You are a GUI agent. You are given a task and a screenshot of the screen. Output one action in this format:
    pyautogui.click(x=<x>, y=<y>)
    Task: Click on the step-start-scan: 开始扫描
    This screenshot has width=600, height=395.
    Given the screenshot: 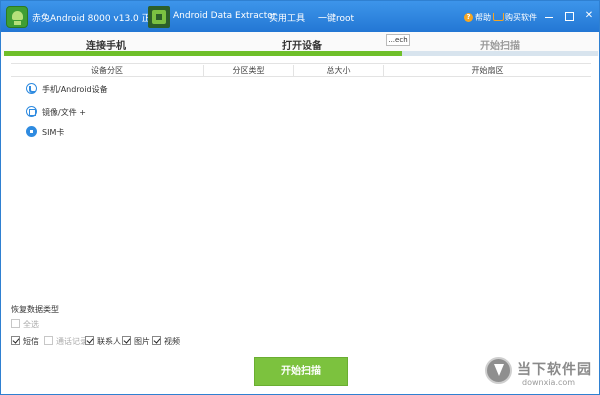 What is the action you would take?
    pyautogui.click(x=500, y=46)
    